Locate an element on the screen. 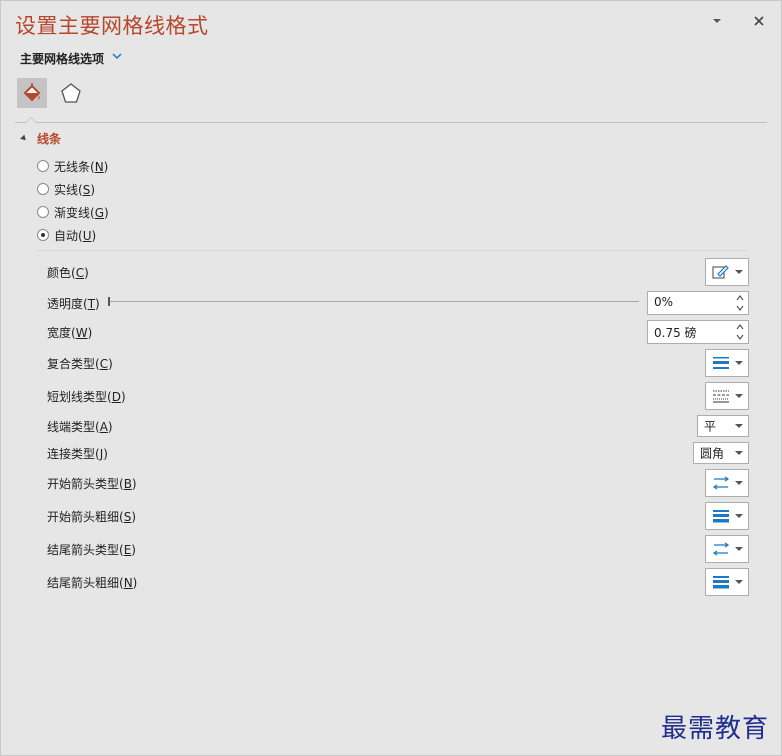 This screenshot has height=756, width=782. tab-effects is located at coordinates (71, 93).